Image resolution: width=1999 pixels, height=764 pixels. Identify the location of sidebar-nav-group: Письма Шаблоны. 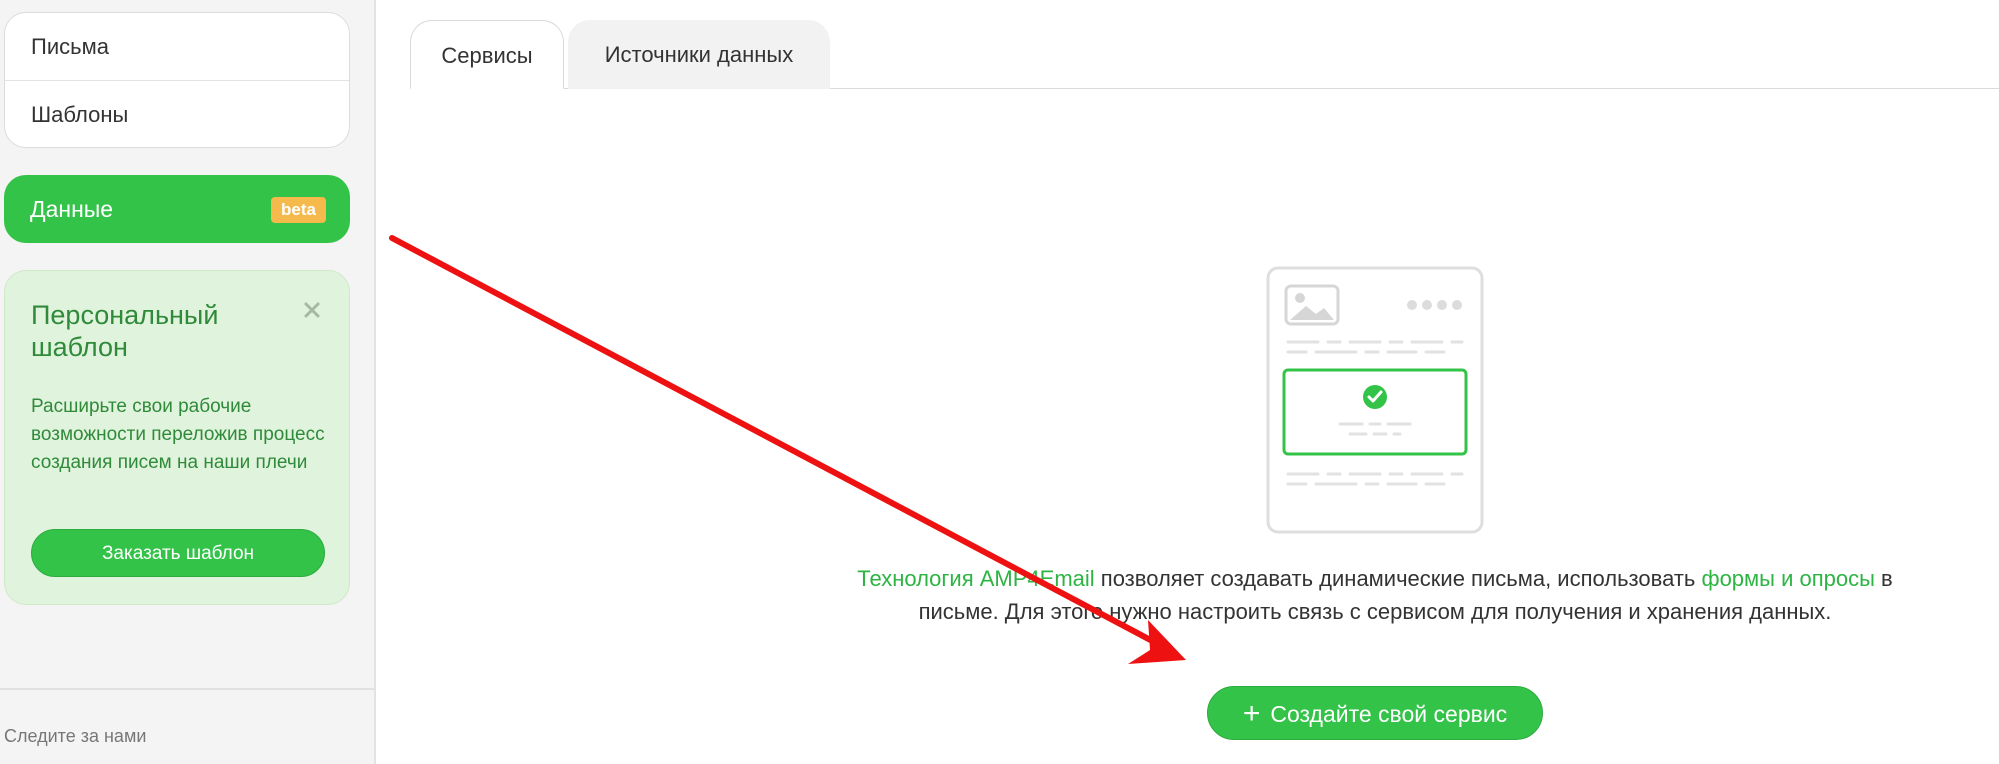
(177, 80).